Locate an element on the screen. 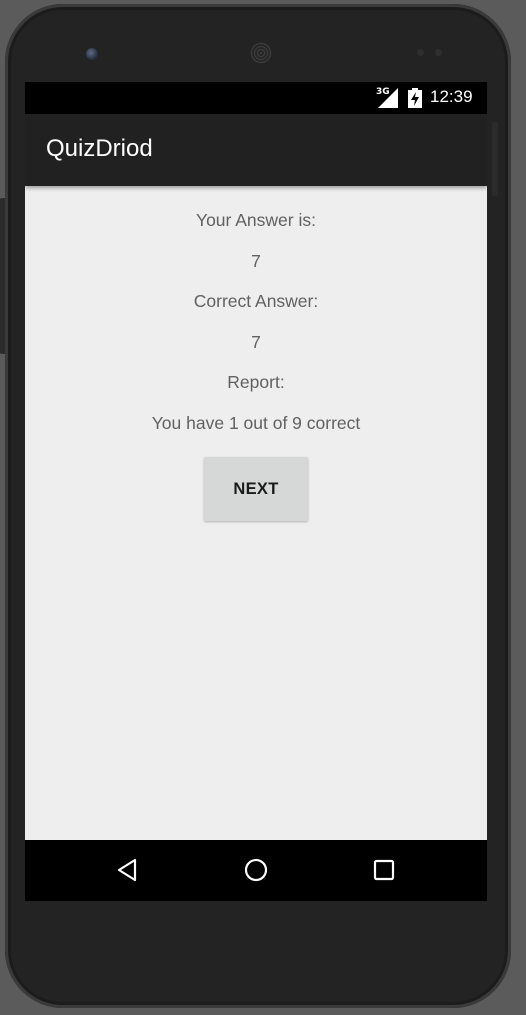  your-answer-label: Your Answer is: is located at coordinates (256, 220).